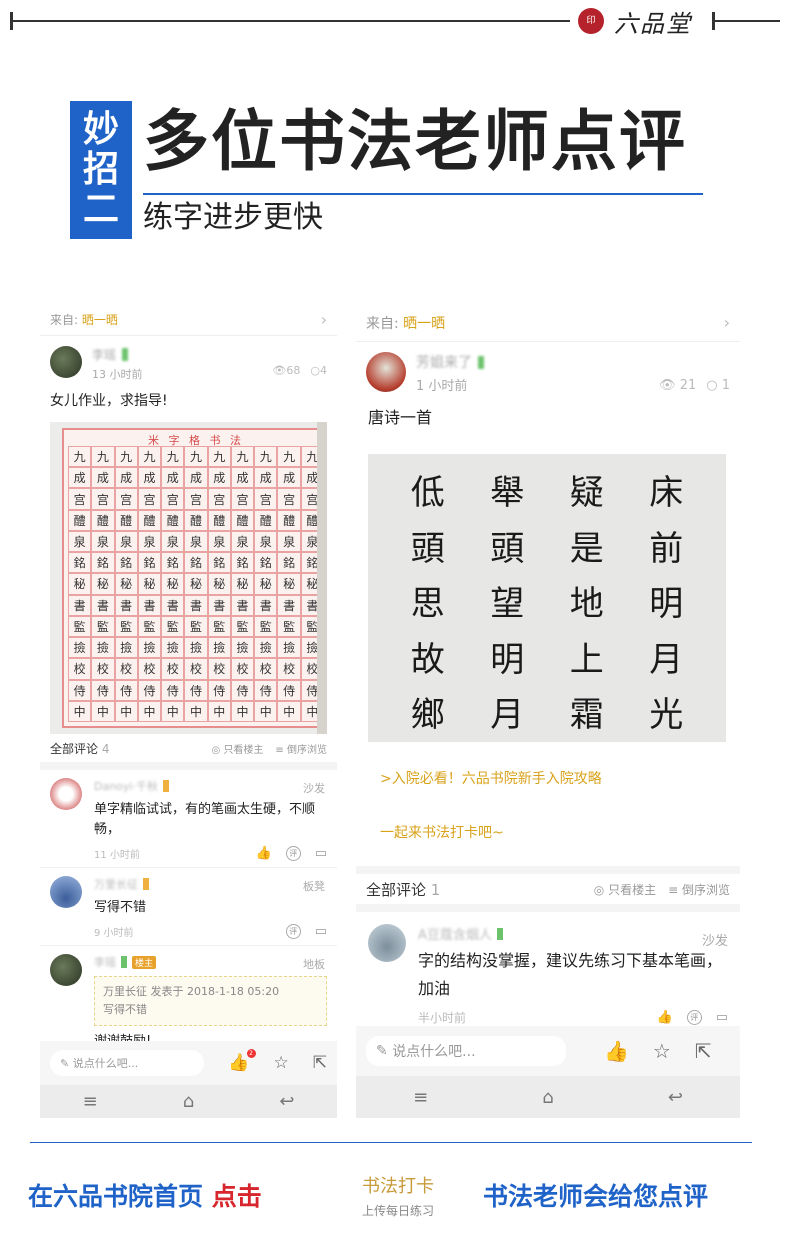 The width and height of the screenshot is (790, 1247). I want to click on page-title: 多位书法老师点评, so click(415, 141).